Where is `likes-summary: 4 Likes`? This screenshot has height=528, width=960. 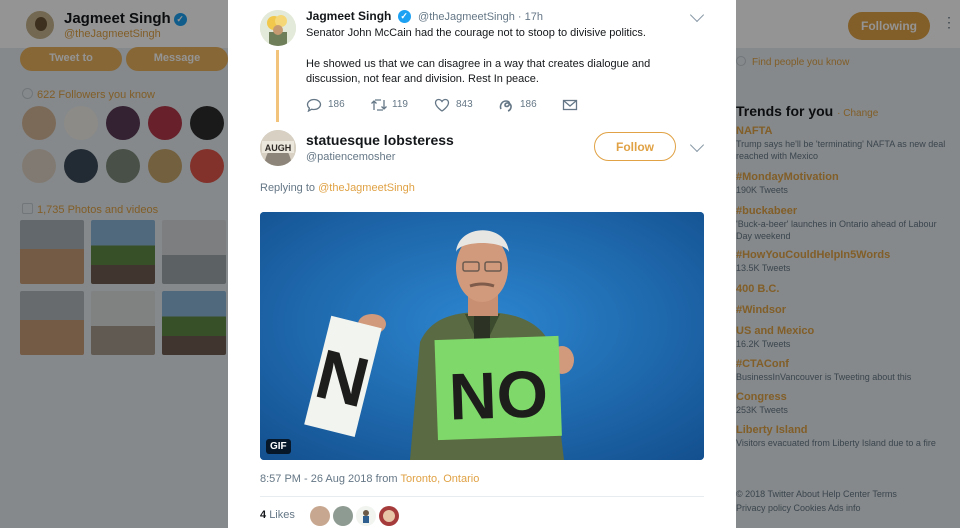
likes-summary: 4 Likes is located at coordinates (277, 515).